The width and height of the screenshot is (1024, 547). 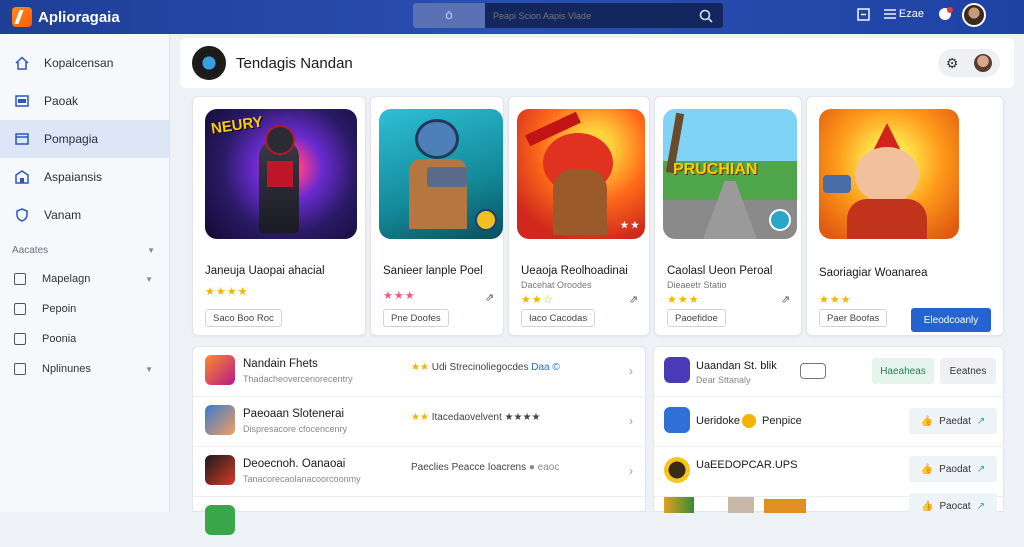 I want to click on window-icon, so click(x=863, y=14).